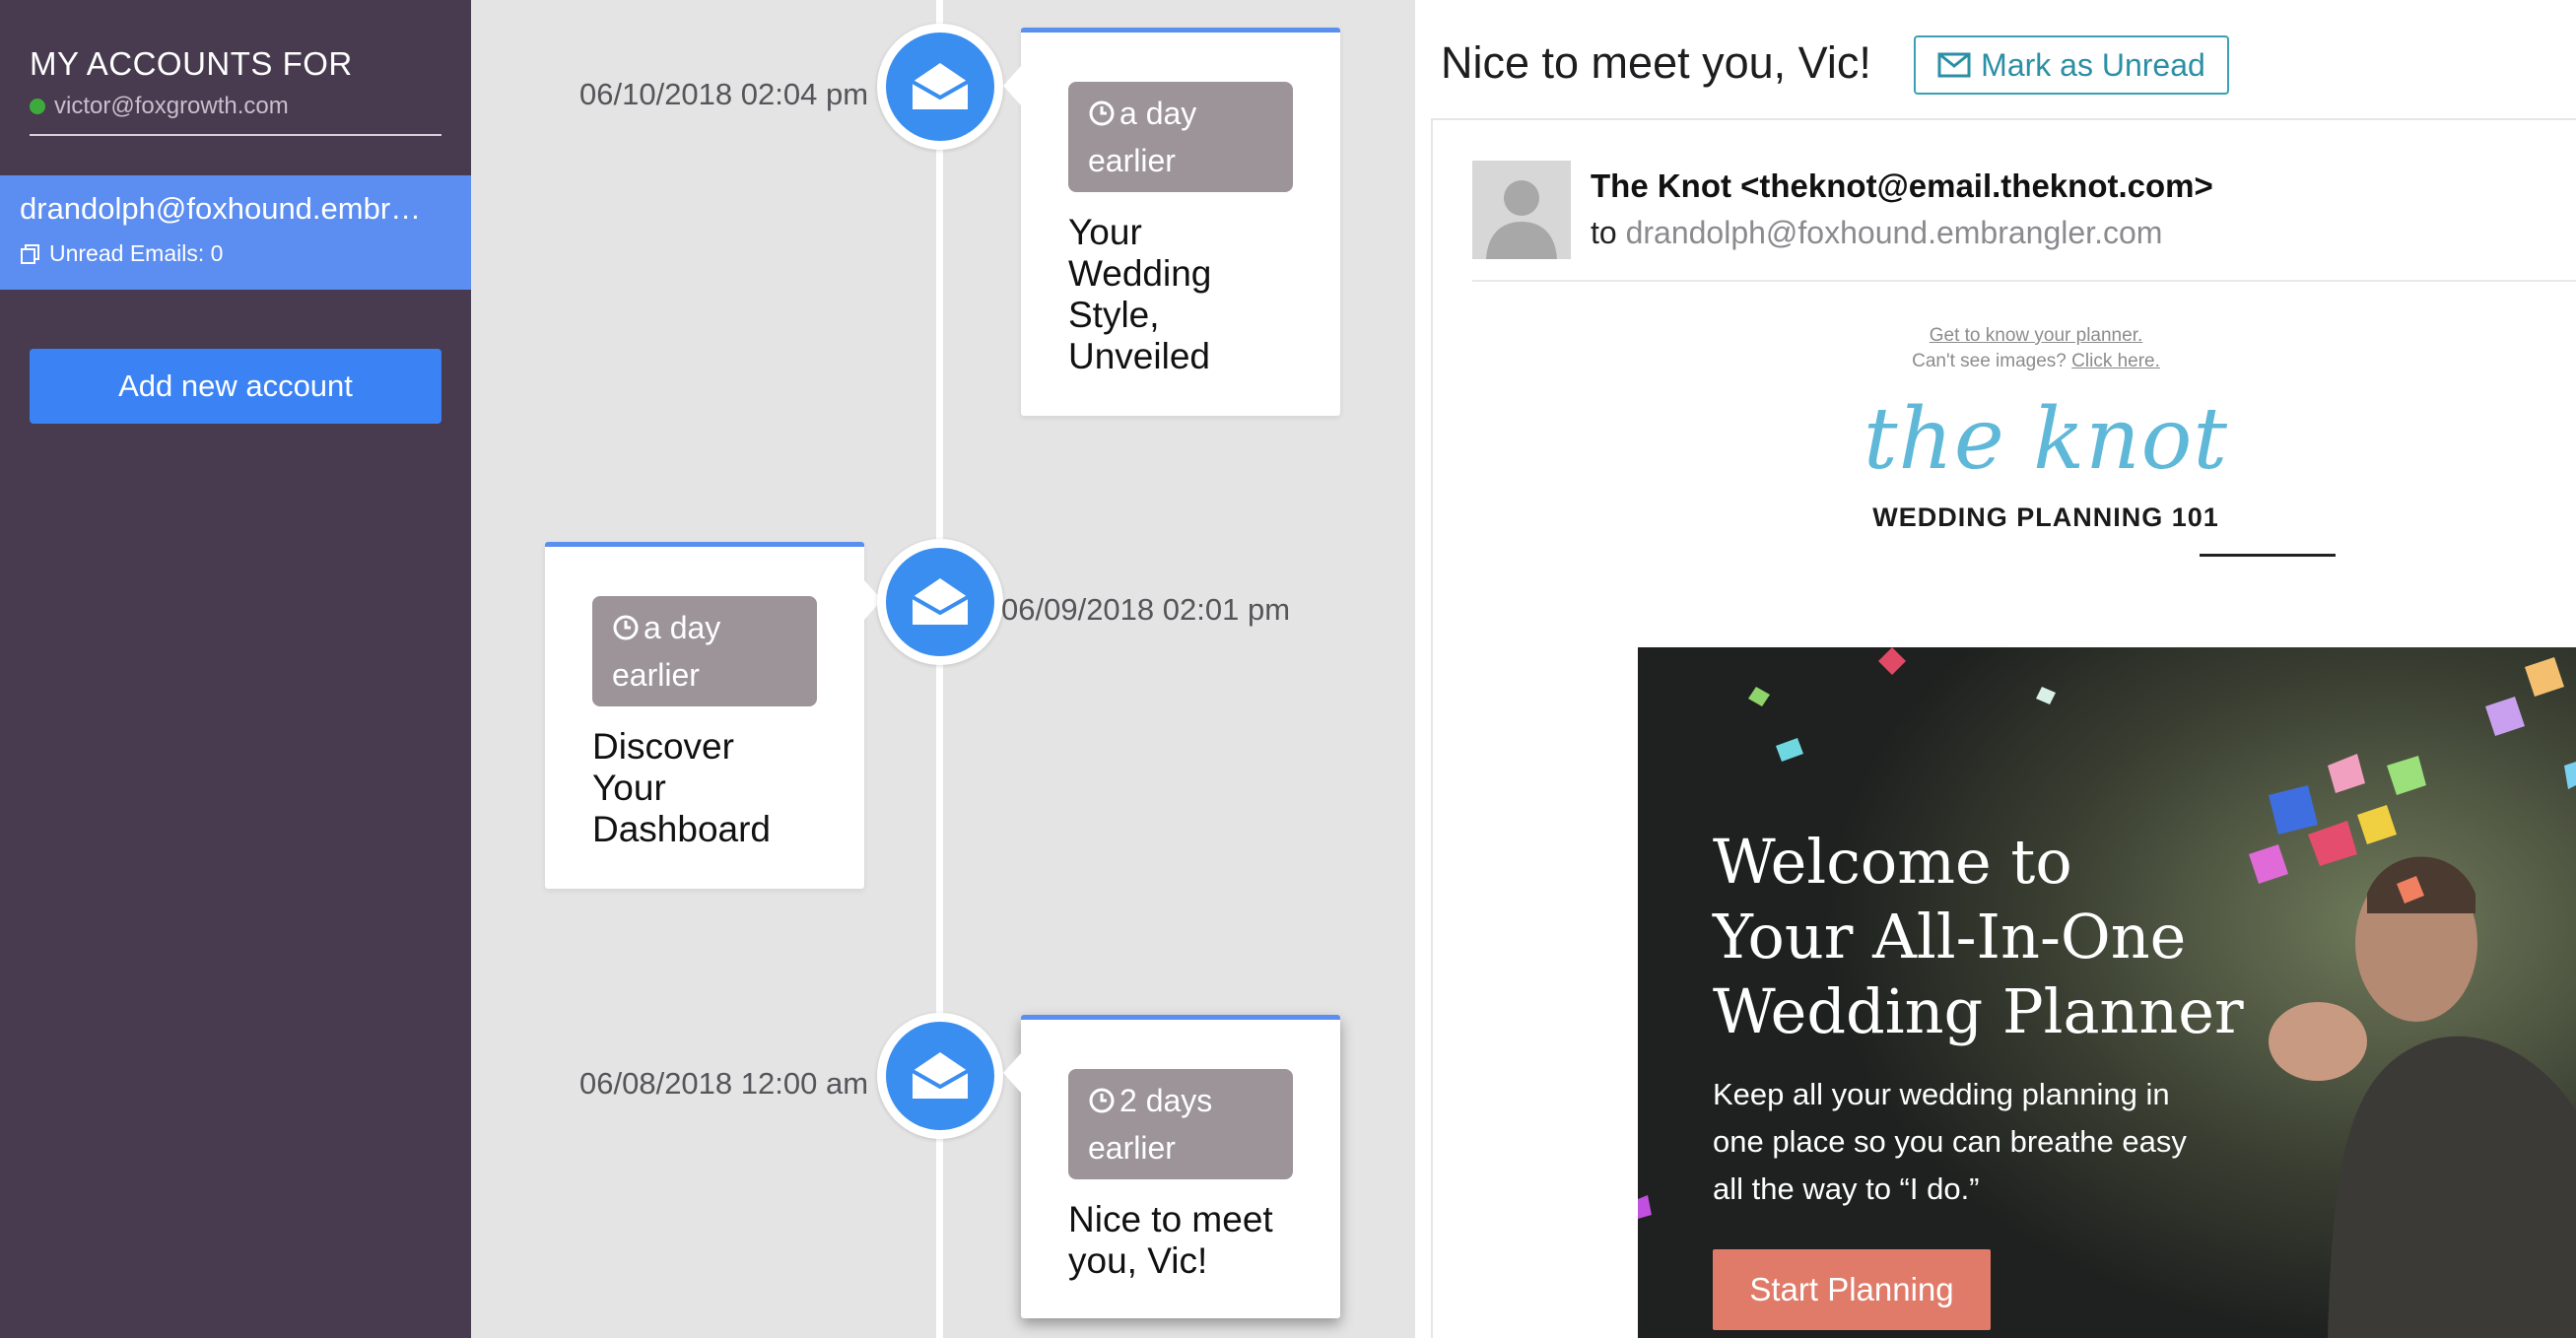 This screenshot has width=2576, height=1338. I want to click on sender-avatar, so click(1521, 210).